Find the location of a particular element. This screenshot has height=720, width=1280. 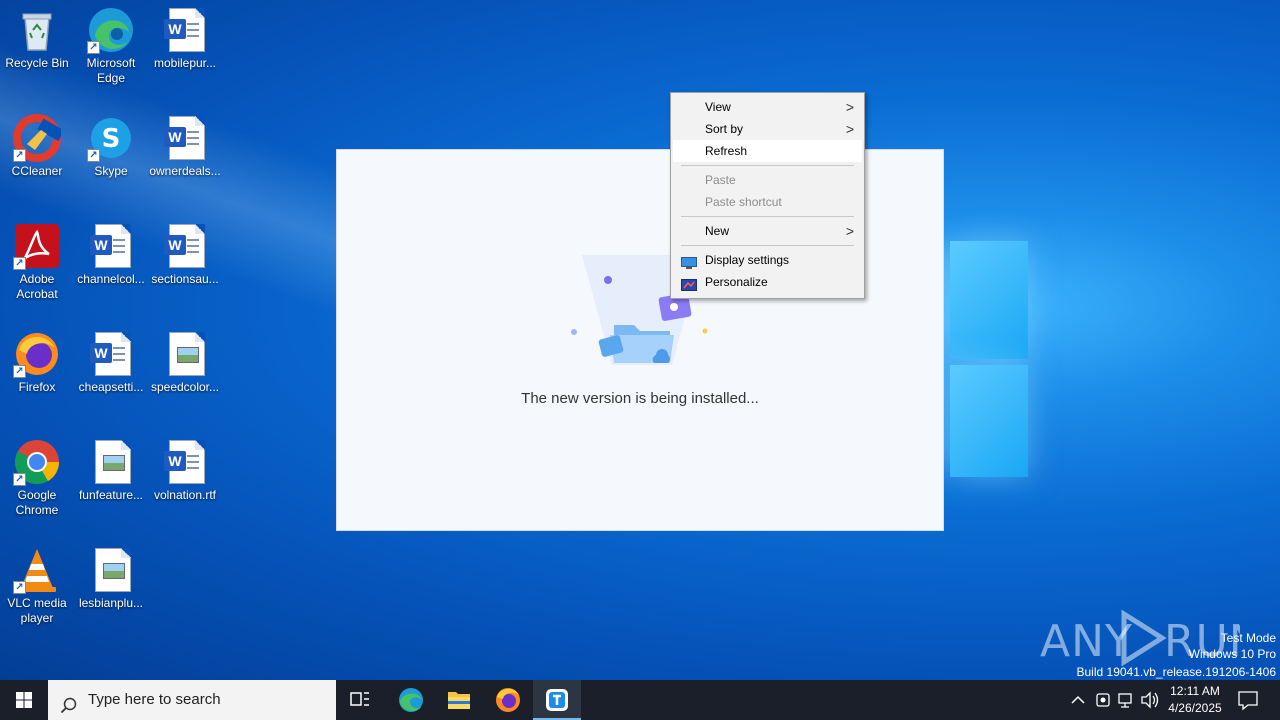

network-button is located at coordinates (1126, 700).